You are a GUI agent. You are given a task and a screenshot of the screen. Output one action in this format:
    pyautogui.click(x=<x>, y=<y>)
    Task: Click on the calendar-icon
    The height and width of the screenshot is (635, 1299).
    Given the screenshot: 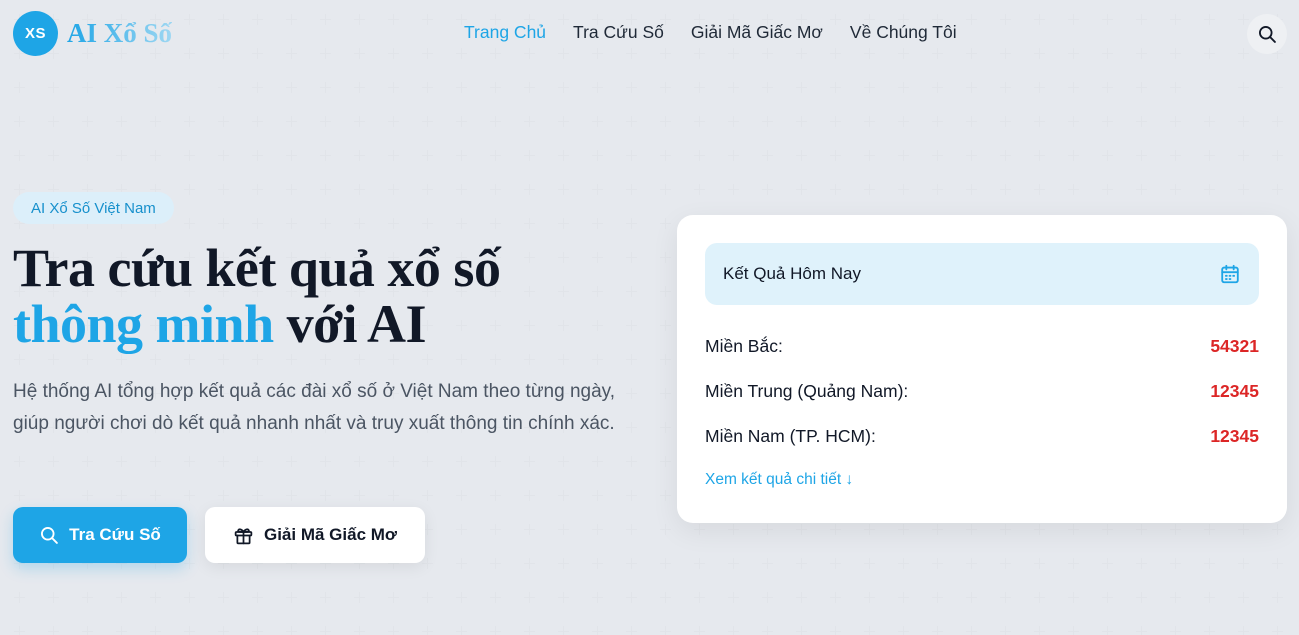 What is the action you would take?
    pyautogui.click(x=1230, y=274)
    